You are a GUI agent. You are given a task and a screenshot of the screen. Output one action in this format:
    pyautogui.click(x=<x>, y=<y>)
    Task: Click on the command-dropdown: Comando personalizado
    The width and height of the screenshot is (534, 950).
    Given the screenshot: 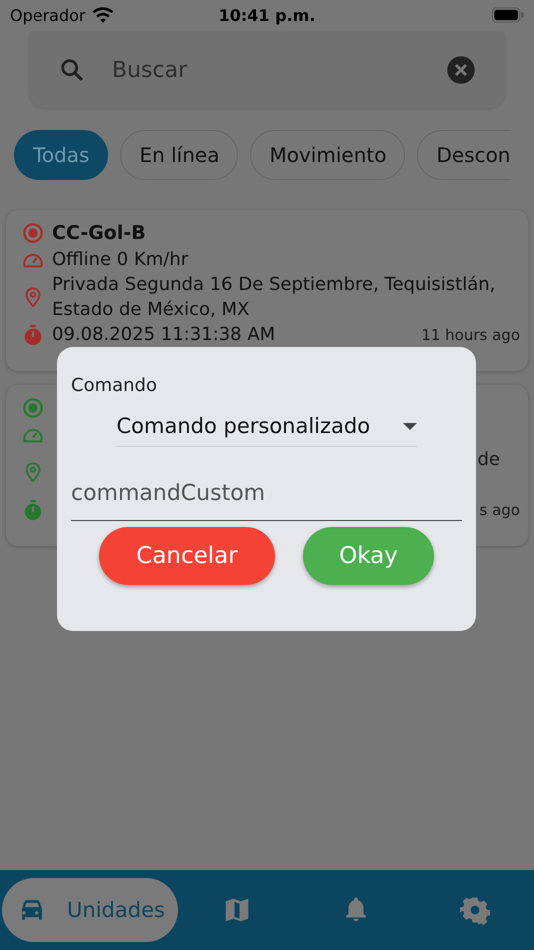 What is the action you would take?
    pyautogui.click(x=266, y=430)
    